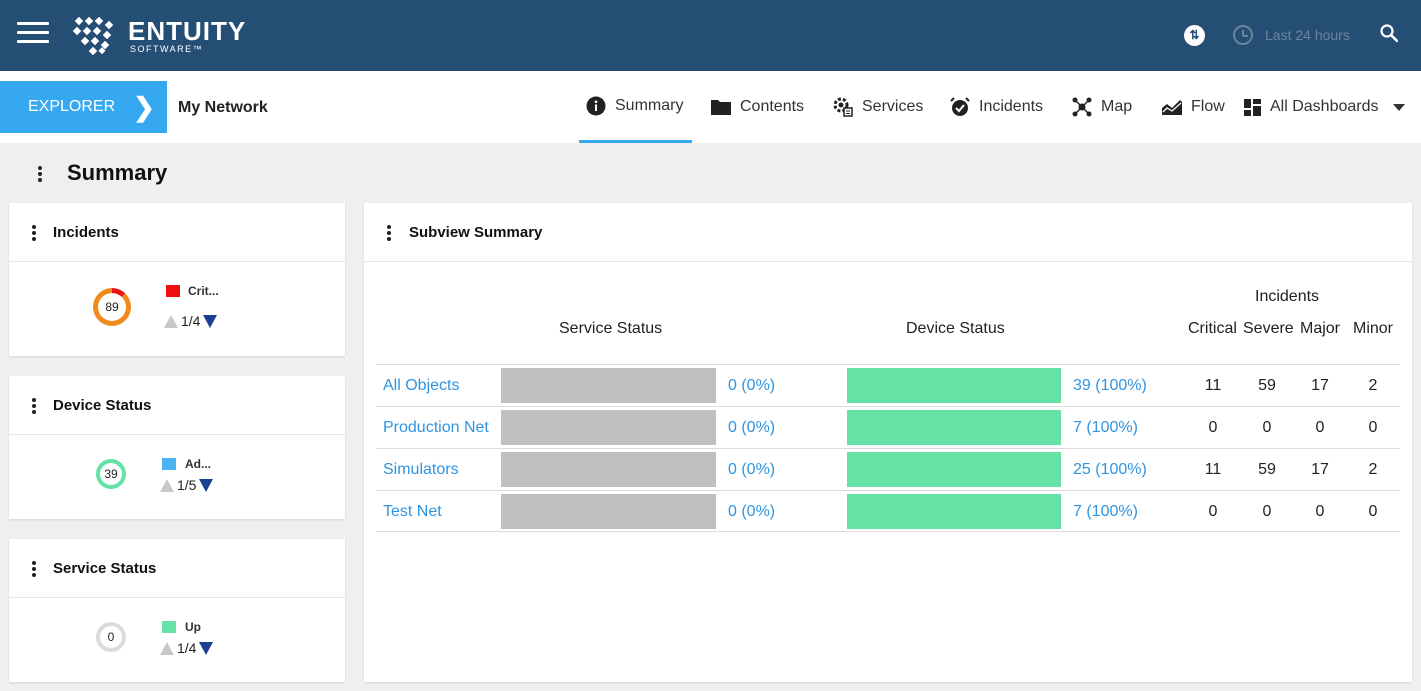 The width and height of the screenshot is (1421, 691). What do you see at coordinates (72, 106) in the screenshot?
I see `explorer-label: EXPLORER` at bounding box center [72, 106].